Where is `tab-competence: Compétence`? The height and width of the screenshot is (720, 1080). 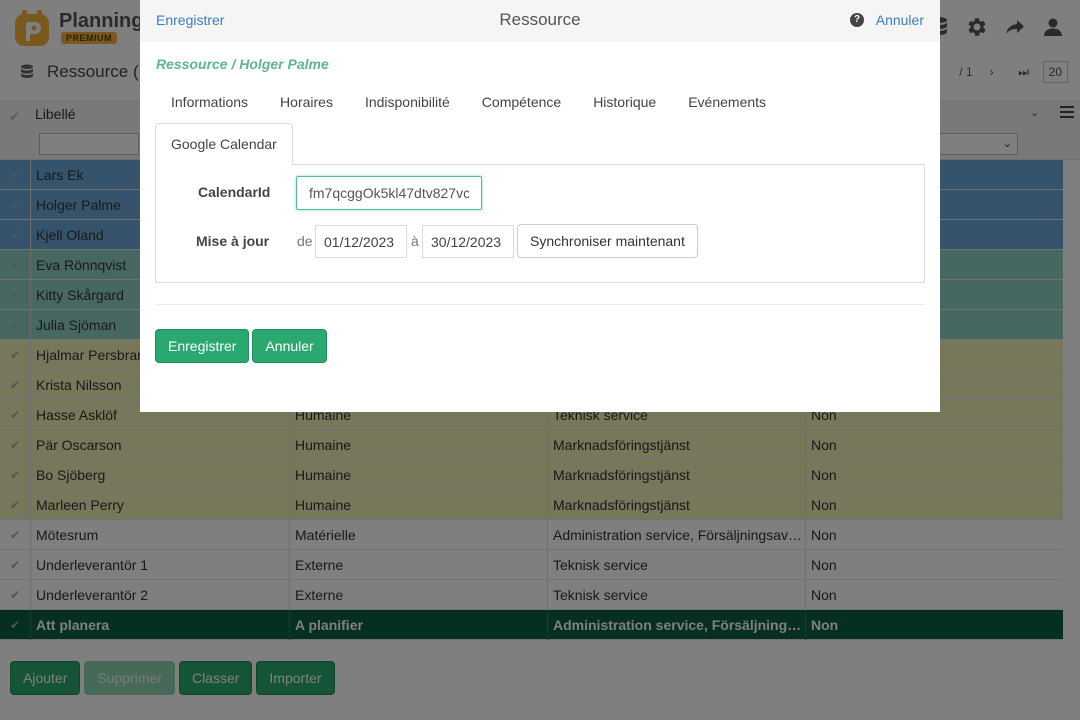
tab-competence: Compétence is located at coordinates (521, 102).